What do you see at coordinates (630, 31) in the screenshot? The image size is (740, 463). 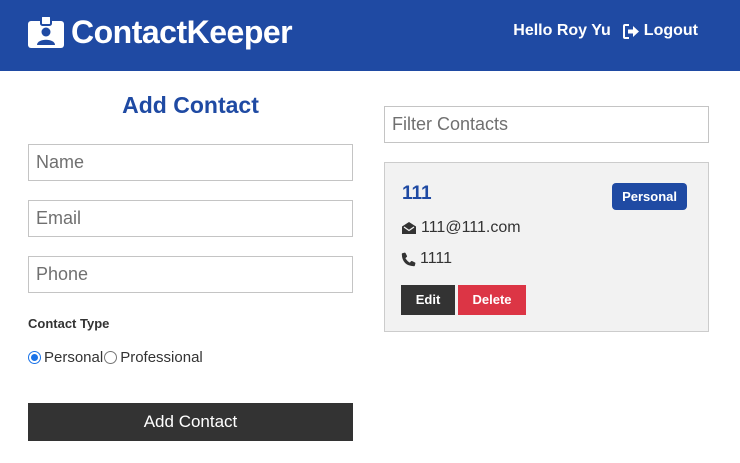 I see `sign-out-icon` at bounding box center [630, 31].